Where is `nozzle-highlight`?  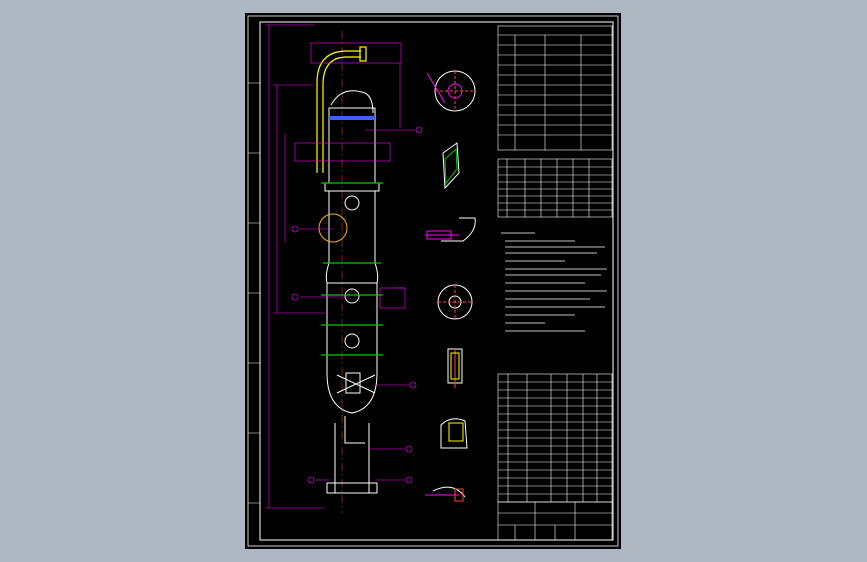 nozzle-highlight is located at coordinates (333, 228).